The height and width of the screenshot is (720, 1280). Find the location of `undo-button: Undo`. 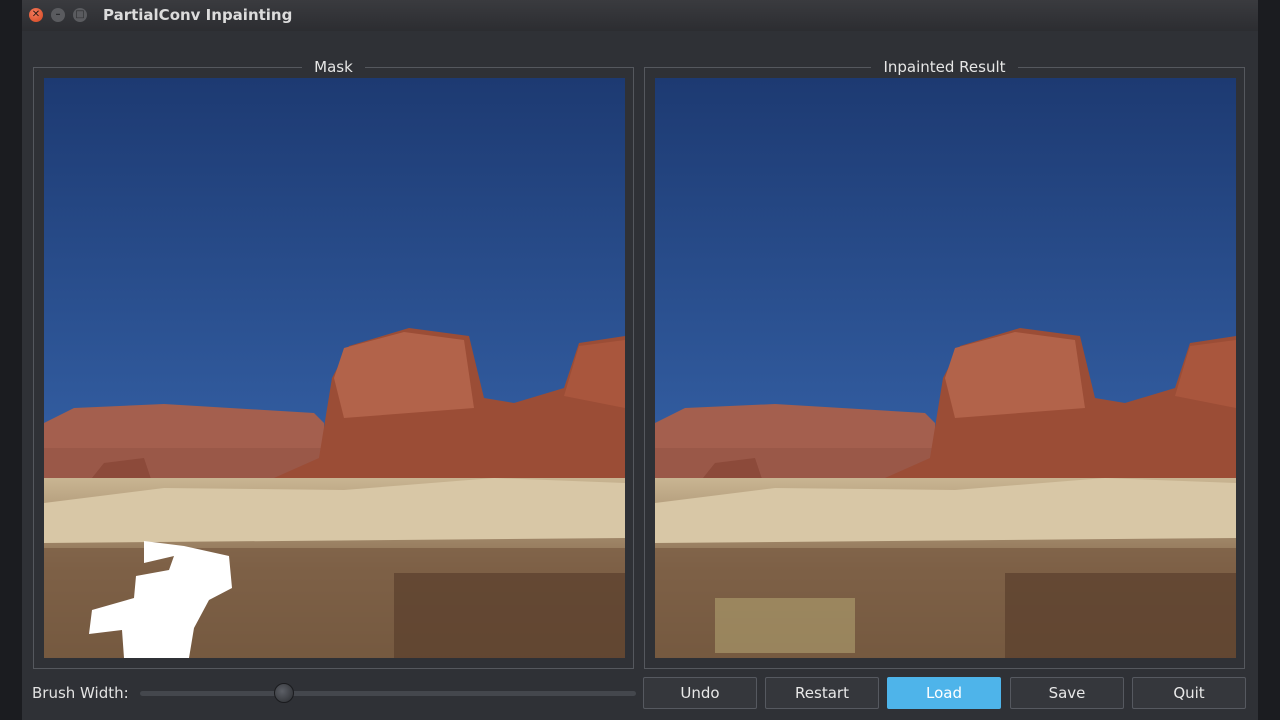

undo-button: Undo is located at coordinates (700, 693).